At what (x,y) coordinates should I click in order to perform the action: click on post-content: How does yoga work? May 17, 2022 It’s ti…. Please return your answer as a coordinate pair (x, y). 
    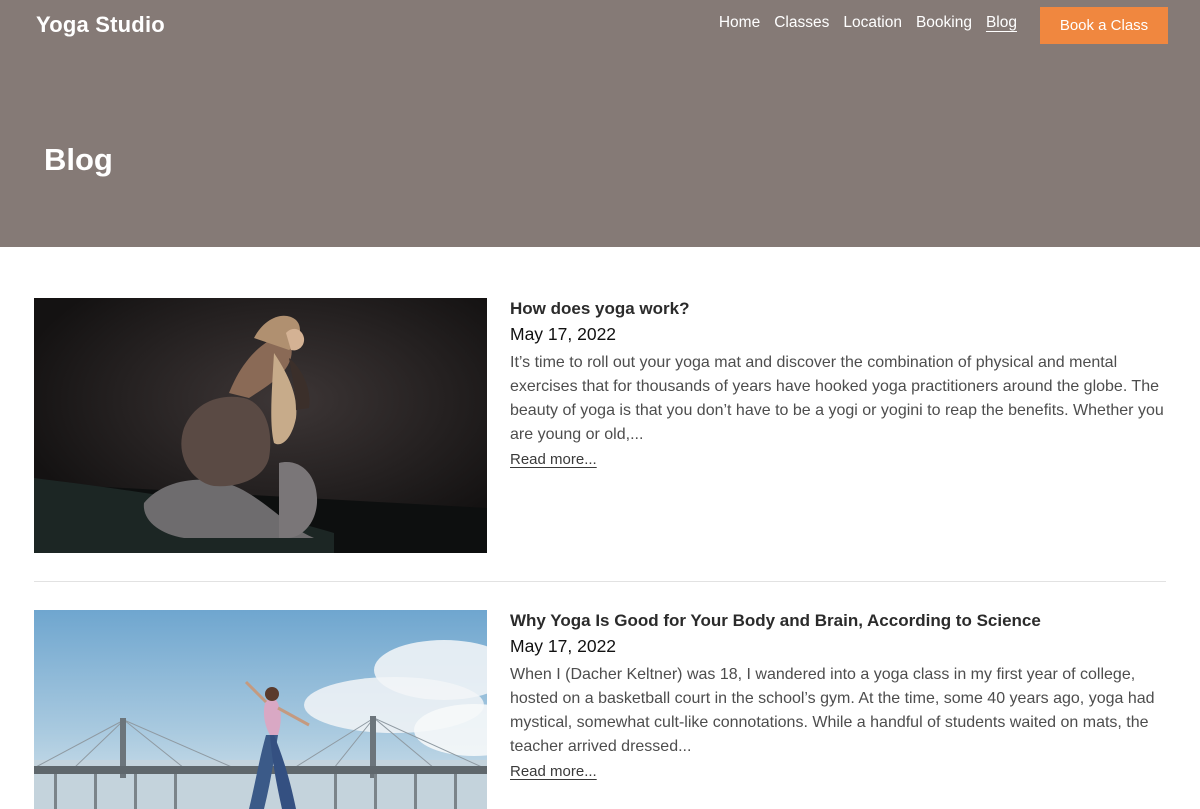
    Looking at the image, I should click on (838, 383).